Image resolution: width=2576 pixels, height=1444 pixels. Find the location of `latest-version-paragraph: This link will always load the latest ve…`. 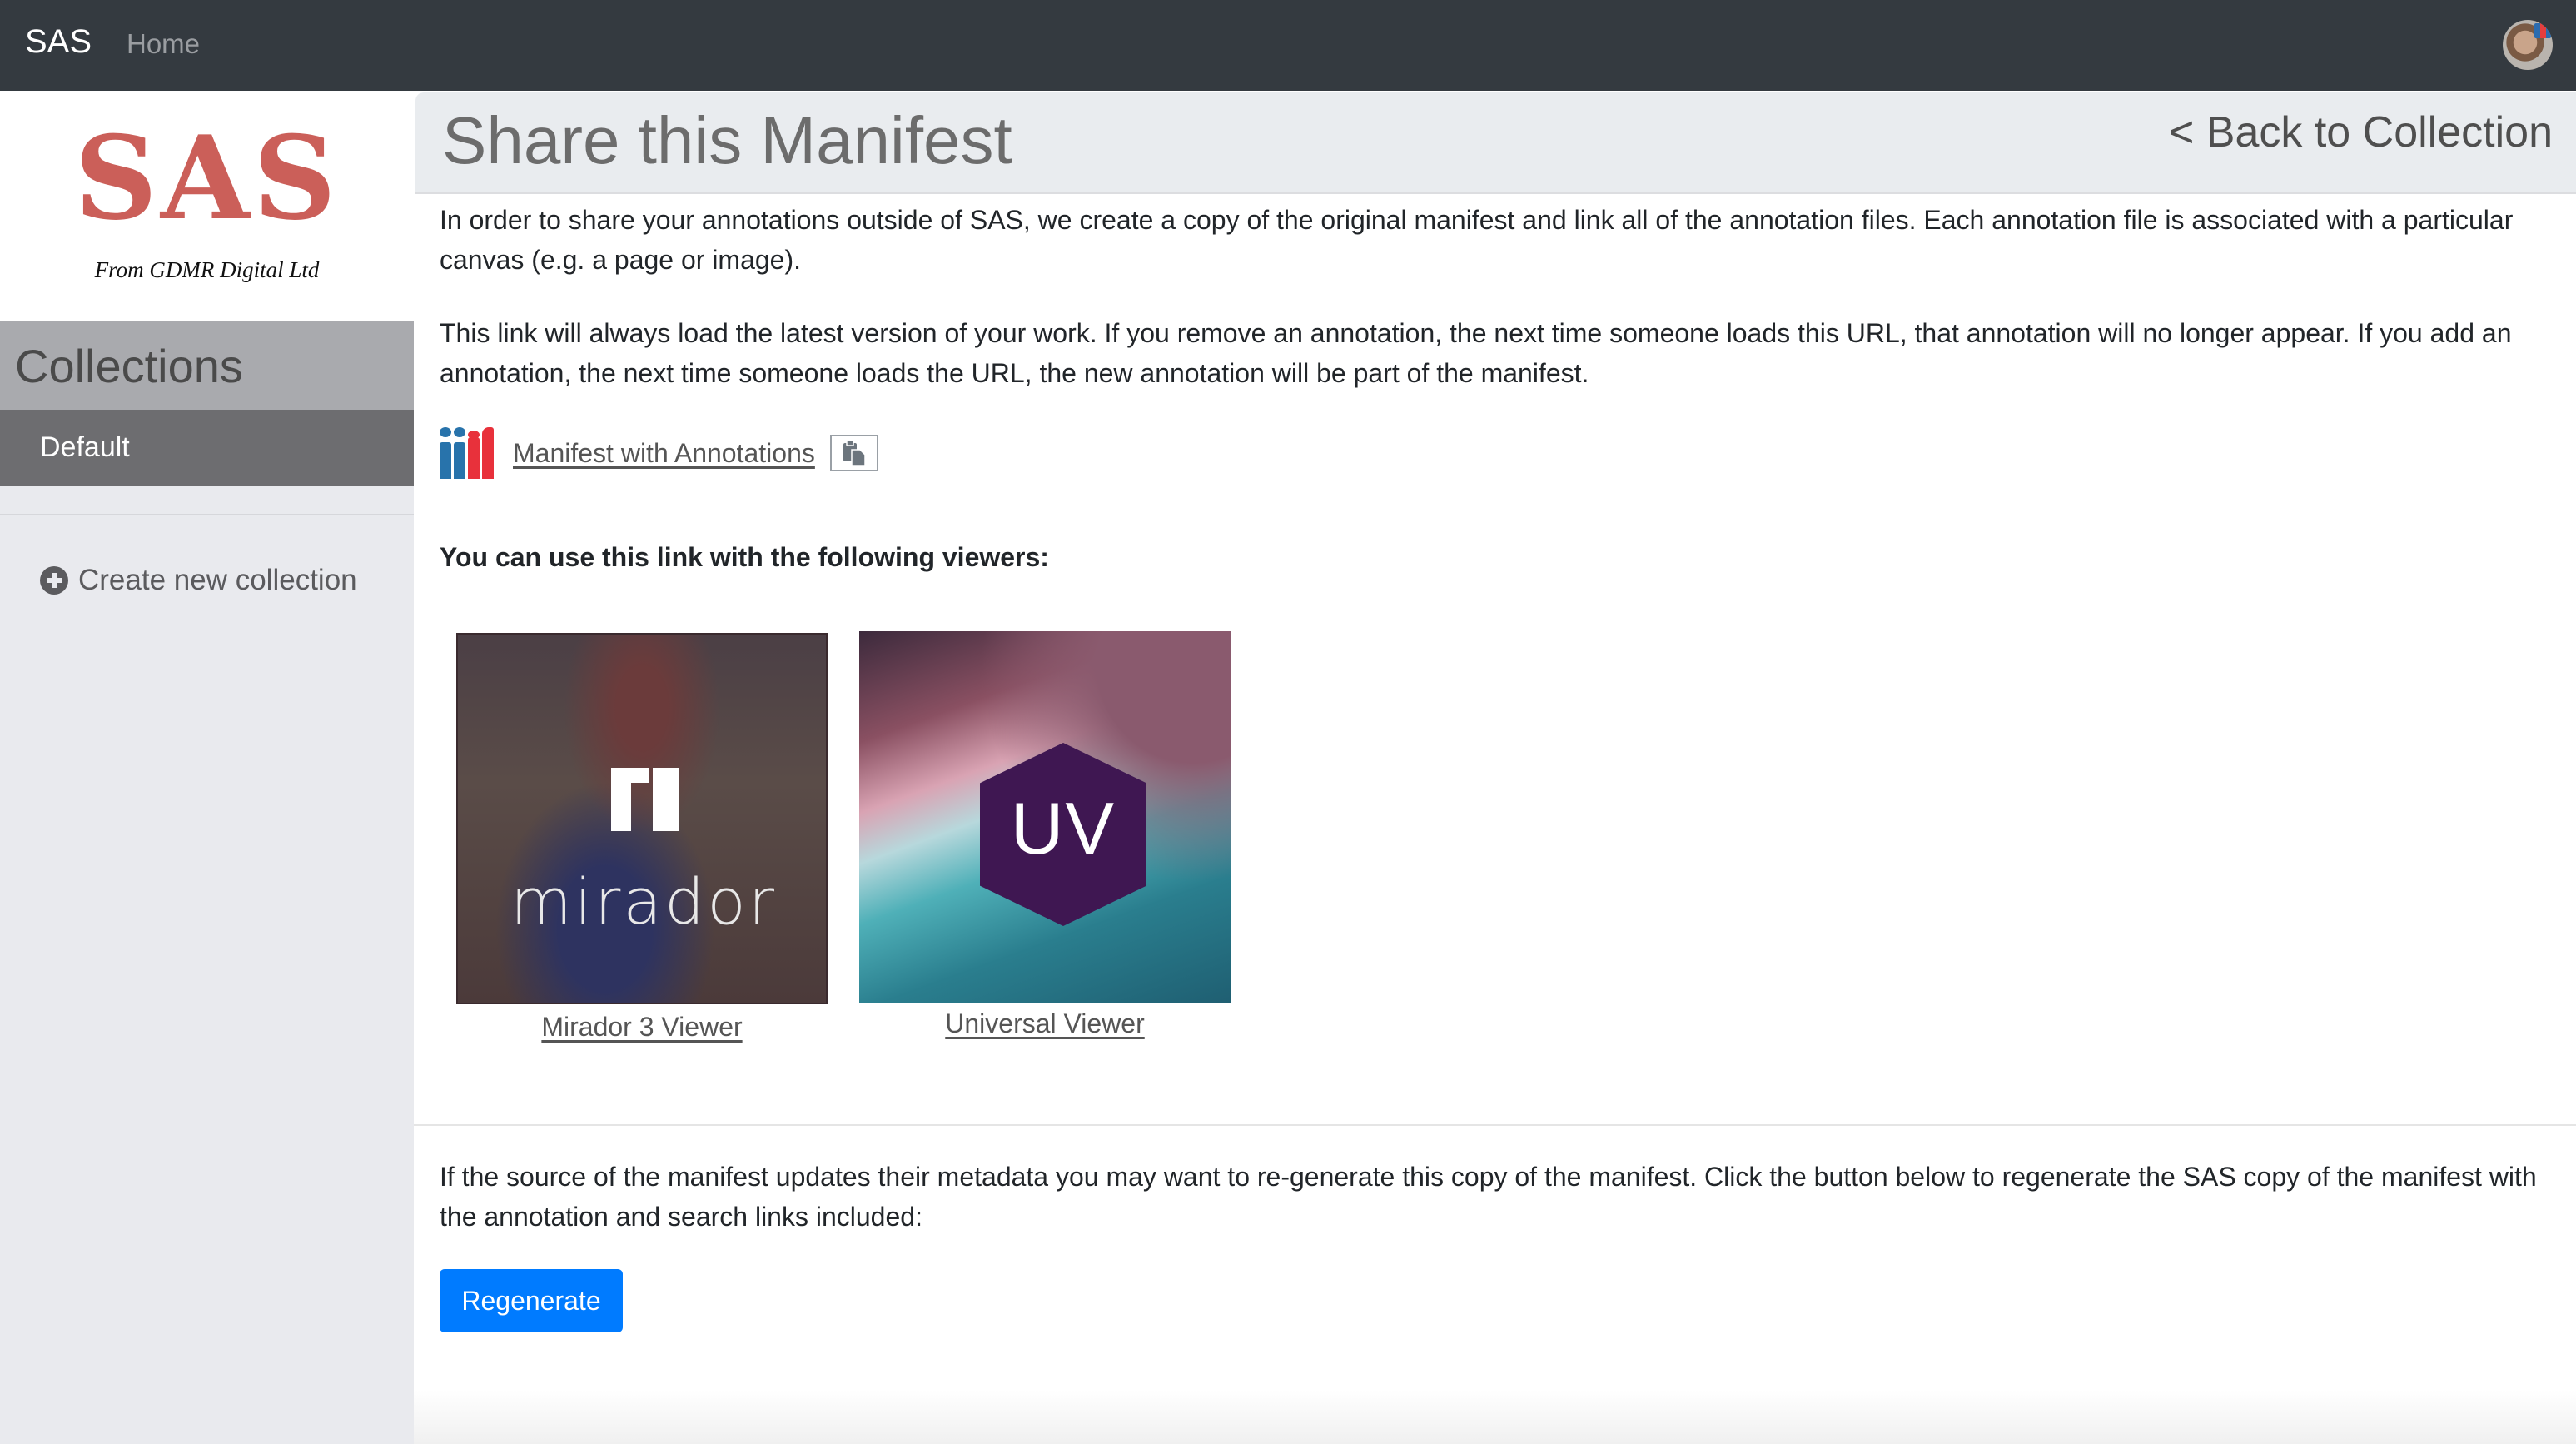

latest-version-paragraph: This link will always load the latest ve… is located at coordinates (1476, 353).